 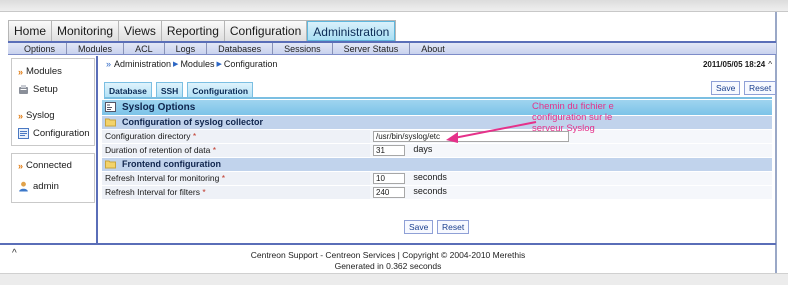 I want to click on sidebar-item-modules: » Modules, so click(x=40, y=71).